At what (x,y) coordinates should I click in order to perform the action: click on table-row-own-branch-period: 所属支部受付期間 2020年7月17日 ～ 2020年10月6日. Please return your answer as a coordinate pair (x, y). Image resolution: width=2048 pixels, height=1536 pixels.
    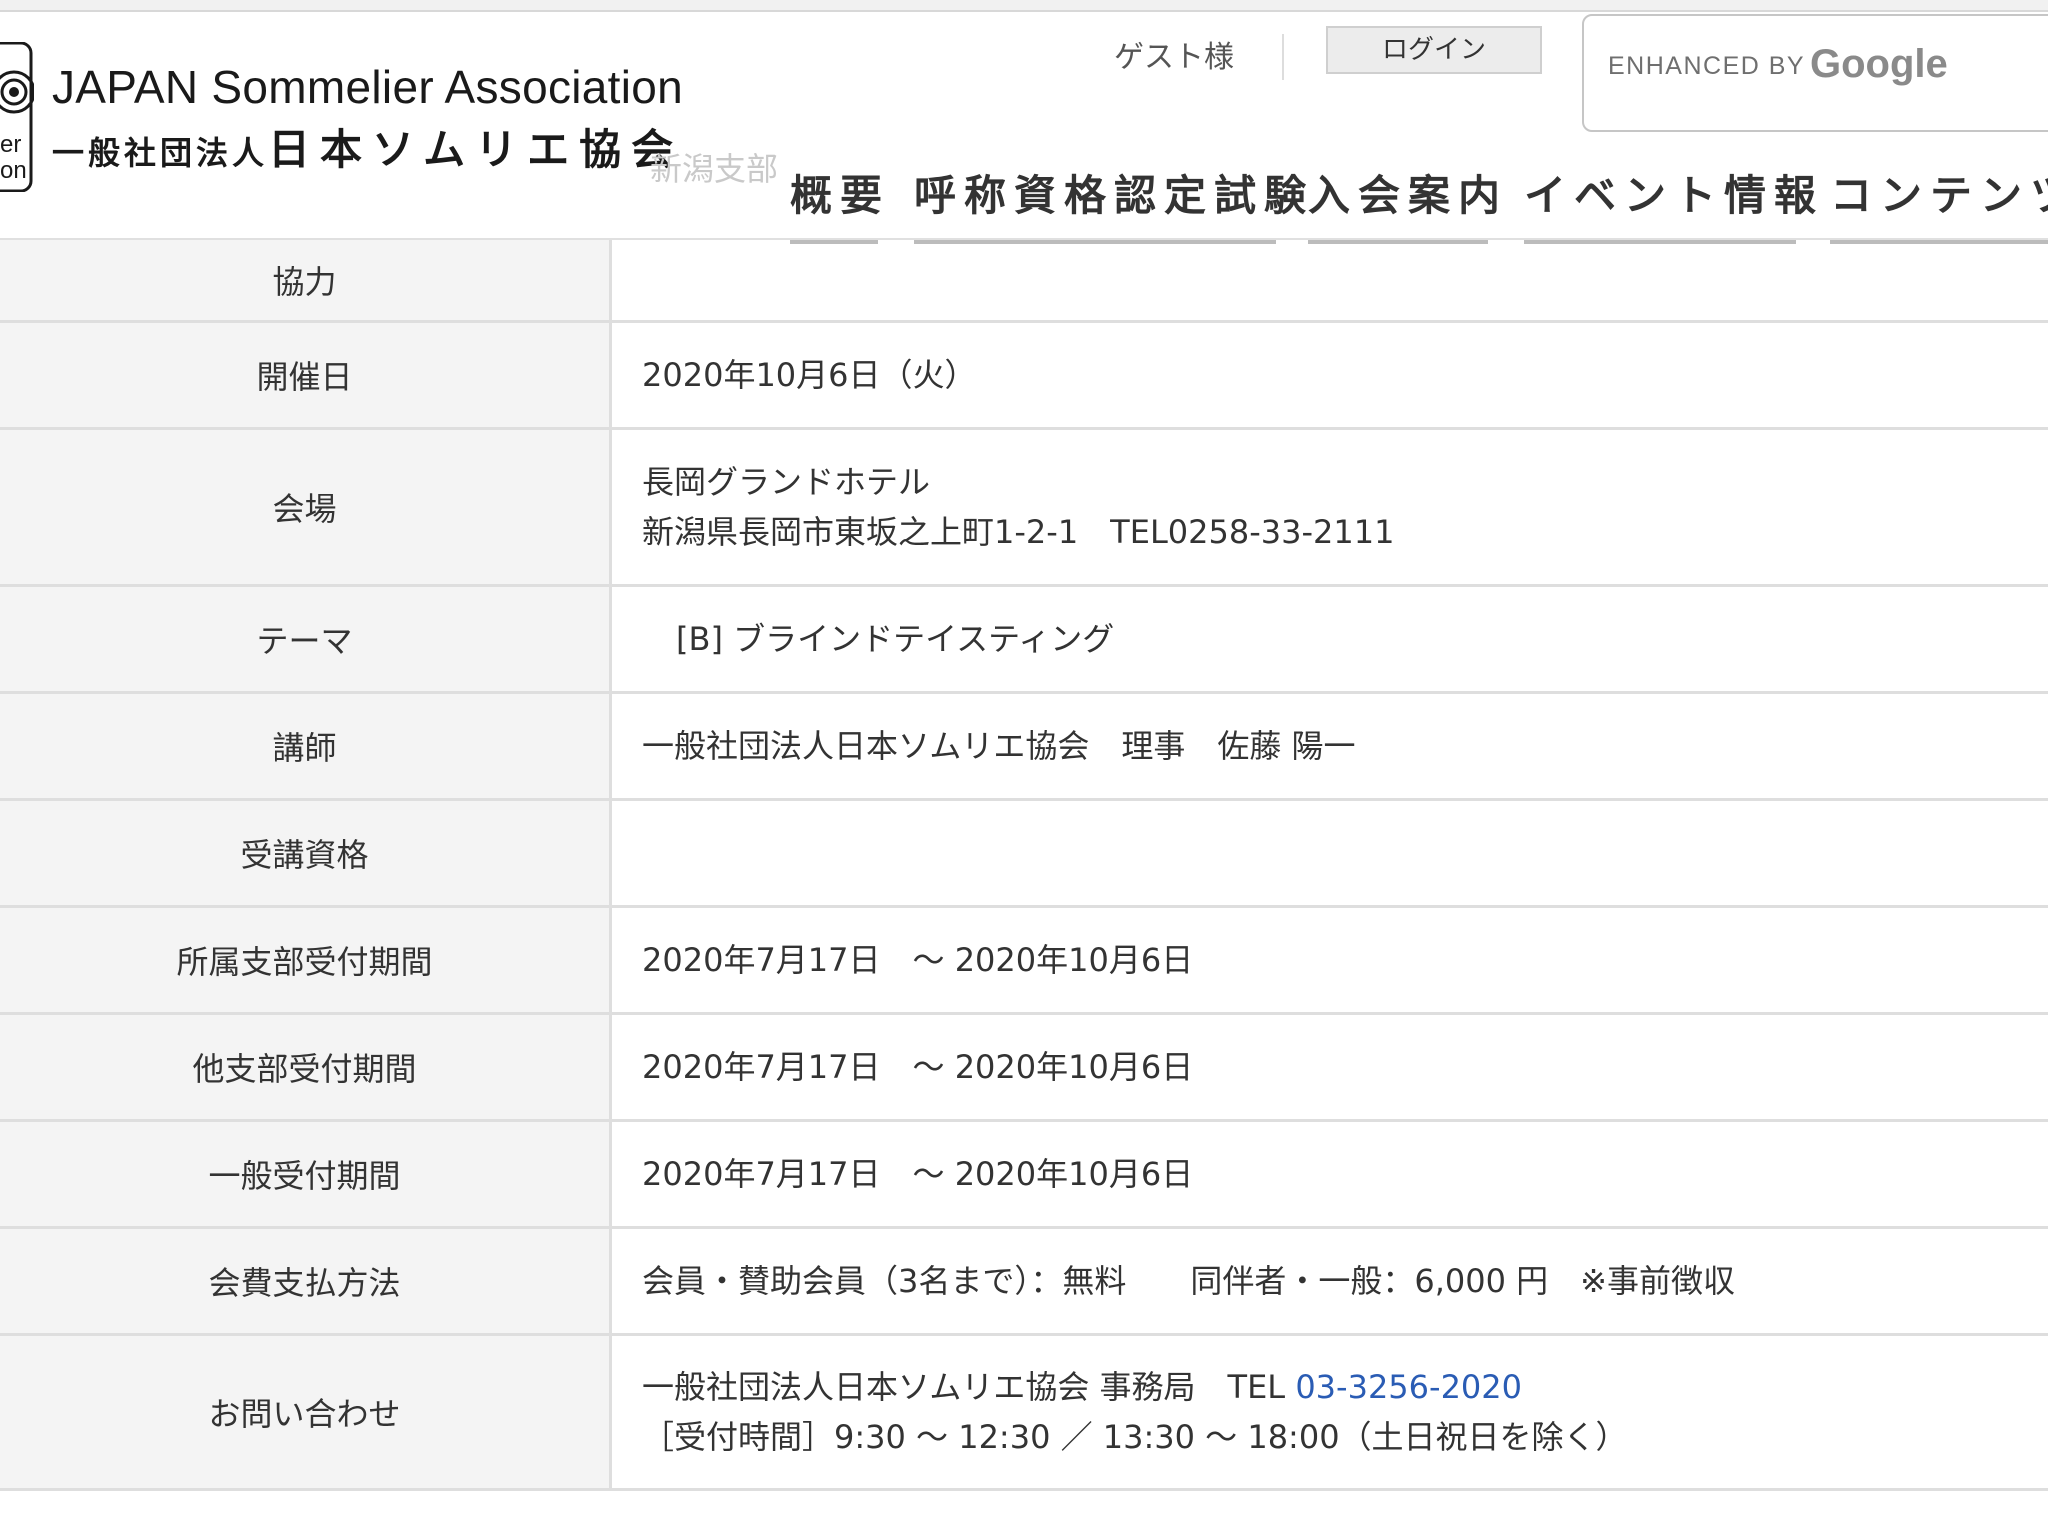
    Looking at the image, I should click on (1024, 961).